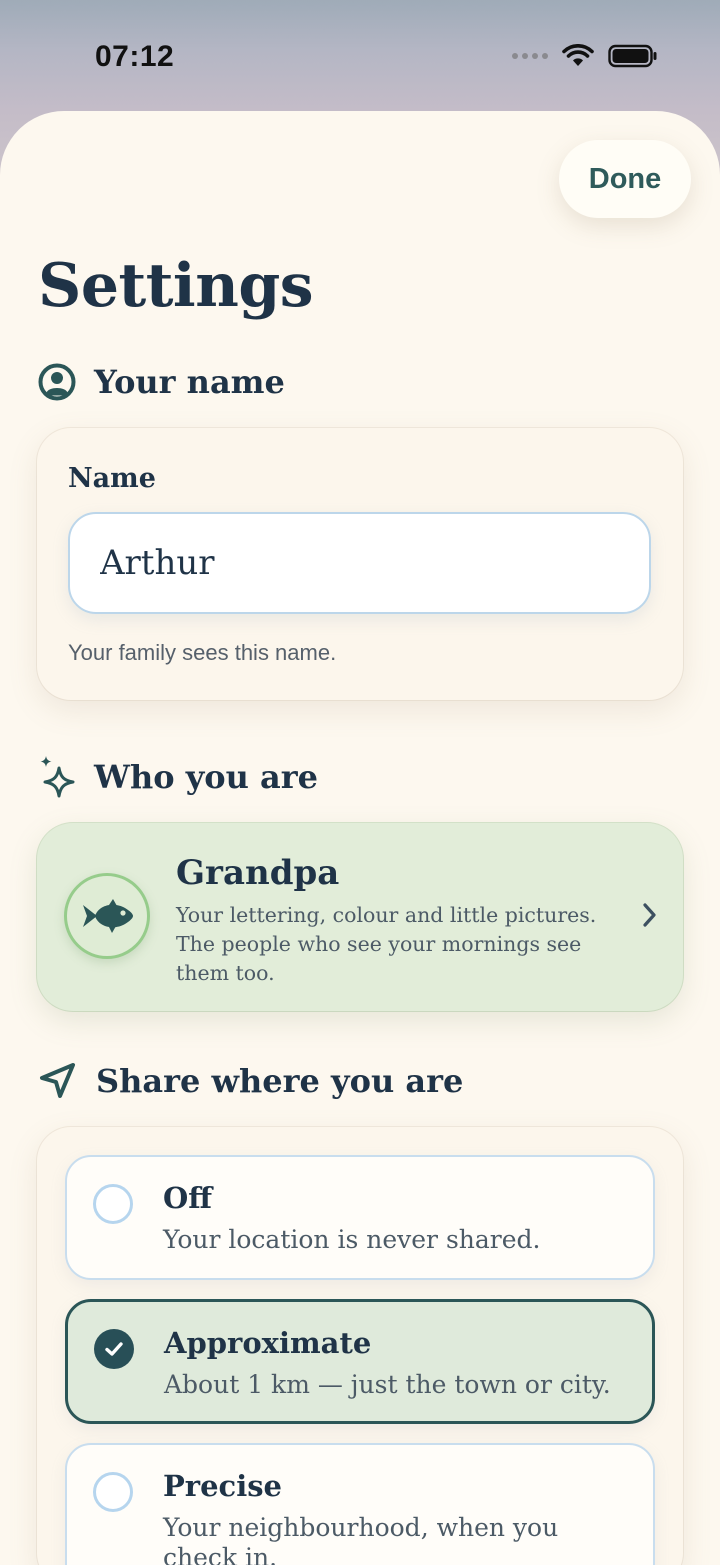  What do you see at coordinates (112, 478) in the screenshot?
I see `name-field-label: Name` at bounding box center [112, 478].